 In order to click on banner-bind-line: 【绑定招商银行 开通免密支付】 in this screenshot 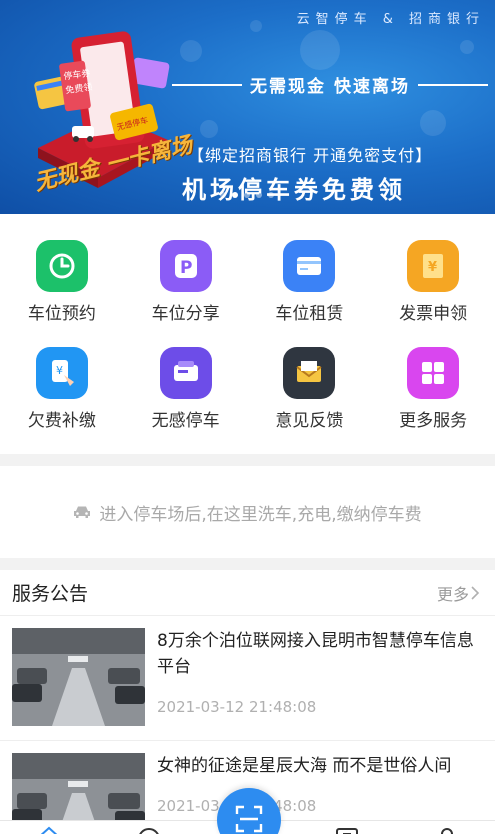, I will do `click(310, 155)`.